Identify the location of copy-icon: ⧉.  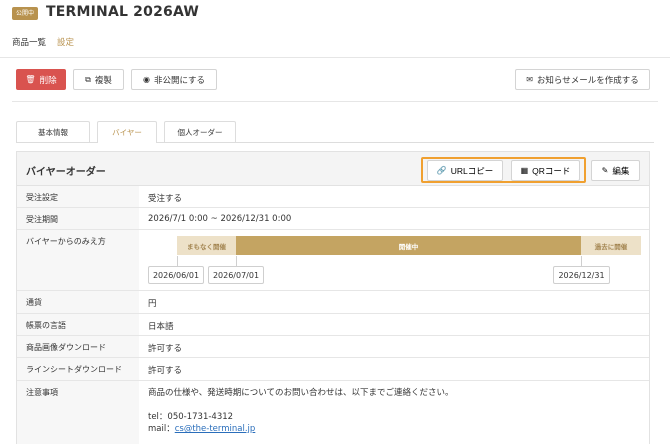
(88, 79).